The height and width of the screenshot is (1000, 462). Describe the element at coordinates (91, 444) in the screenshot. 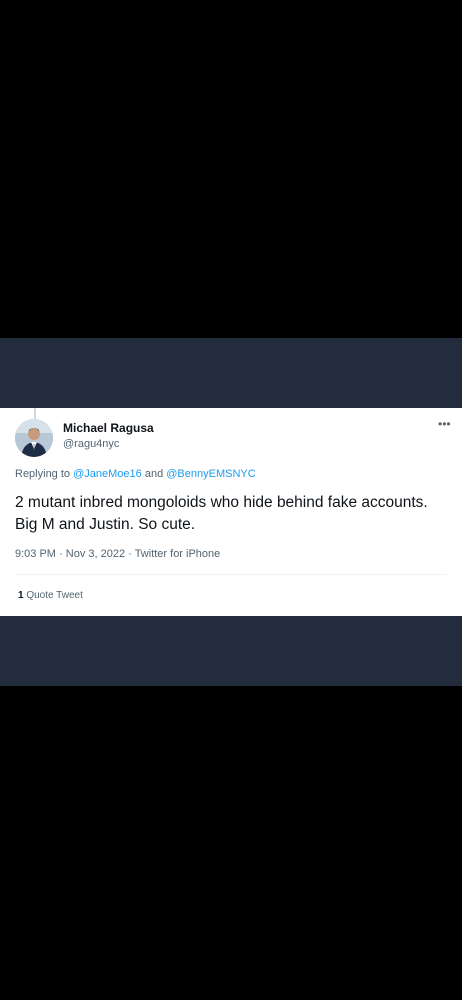

I see `author-handle: @ragu4nyc` at that location.